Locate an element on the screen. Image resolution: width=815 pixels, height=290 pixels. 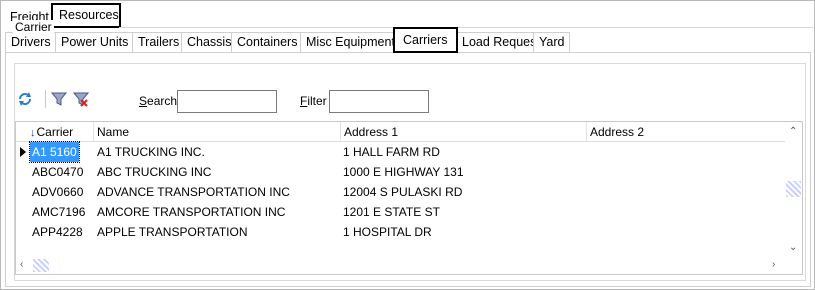
filter-button is located at coordinates (59, 99).